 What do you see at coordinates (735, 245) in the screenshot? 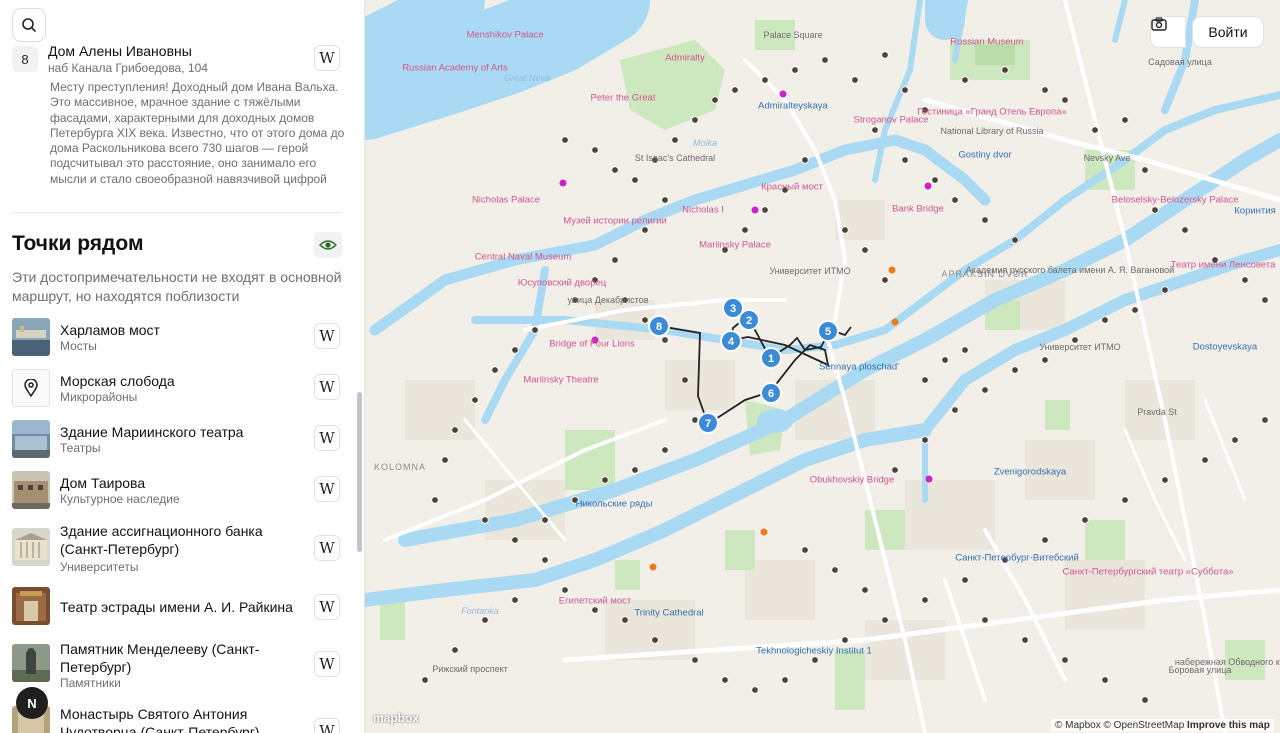
I see `map-label: Mariinsky Palace` at bounding box center [735, 245].